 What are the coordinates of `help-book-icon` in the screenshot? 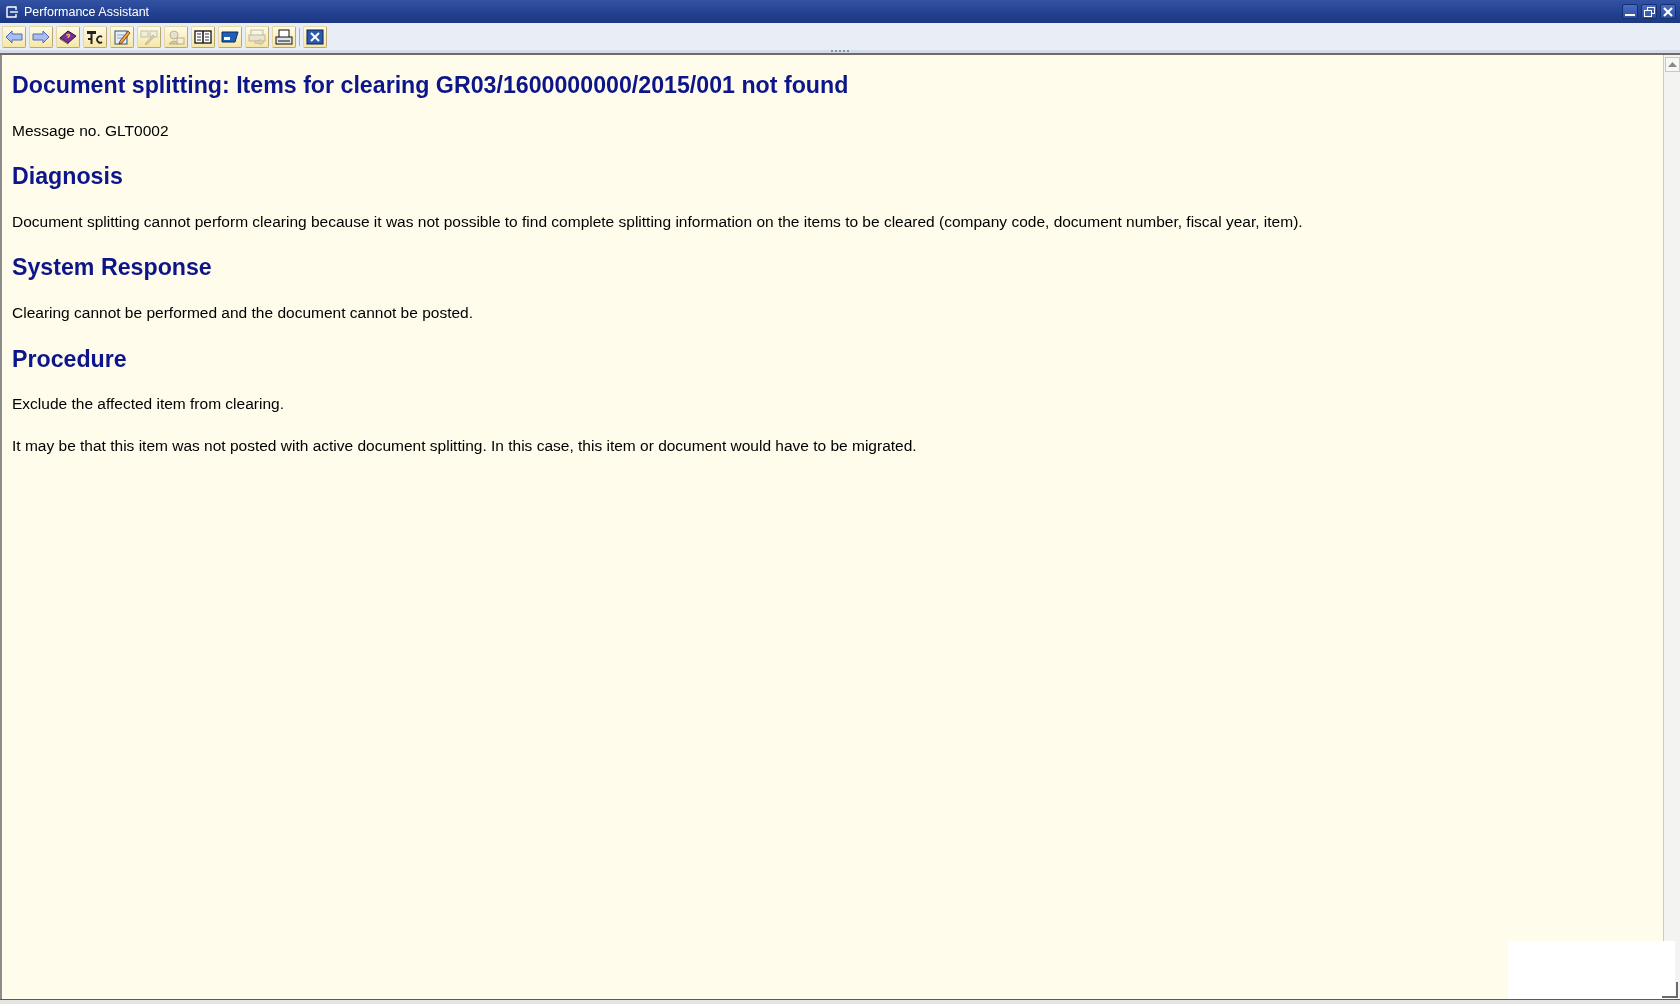 It's located at (68, 36).